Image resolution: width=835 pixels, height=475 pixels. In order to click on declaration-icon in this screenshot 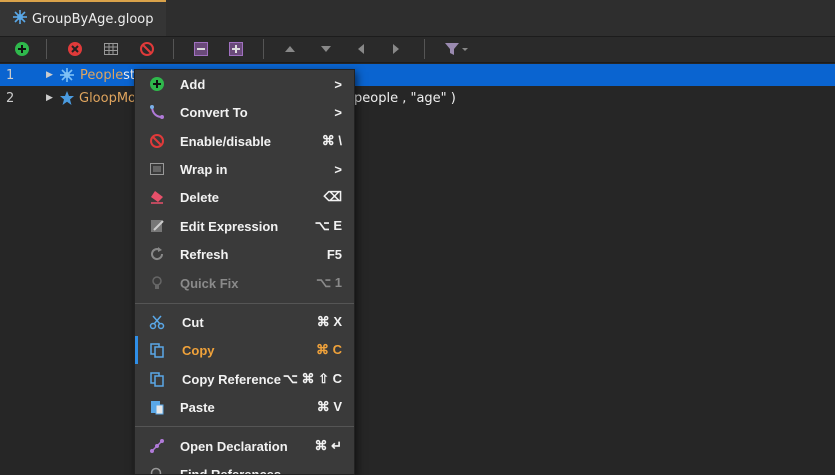, I will do `click(157, 446)`.